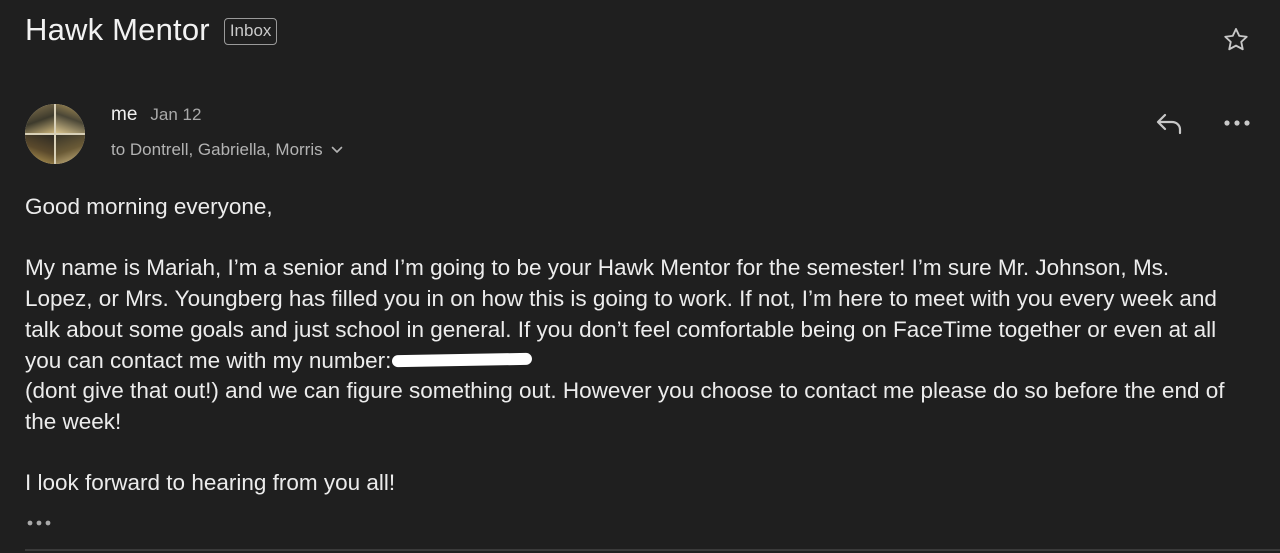 This screenshot has height=553, width=1280. What do you see at coordinates (55, 134) in the screenshot?
I see `avatar` at bounding box center [55, 134].